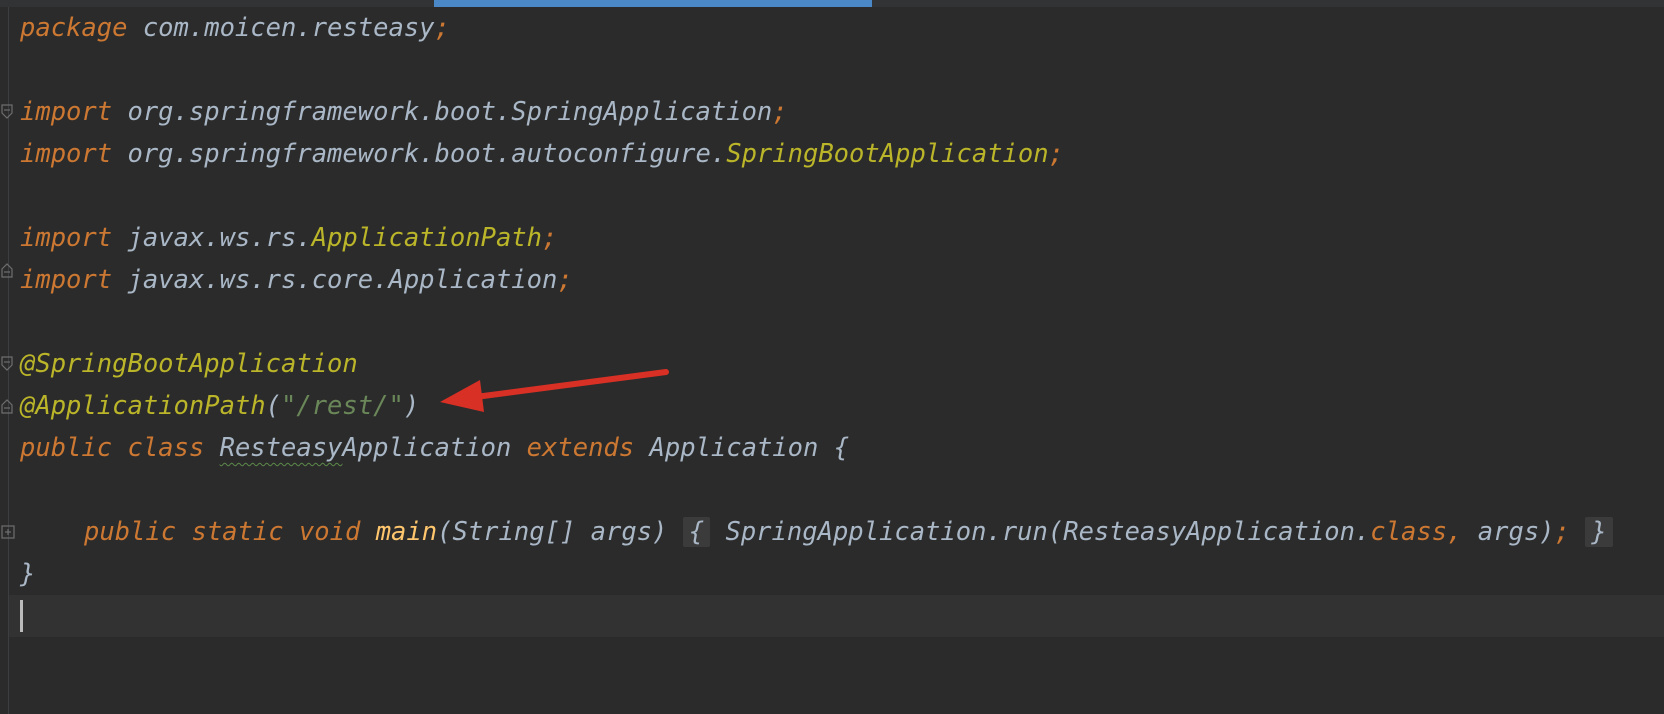 This screenshot has height=714, width=1664. I want to click on code-line-closing-brace: }, so click(27, 574).